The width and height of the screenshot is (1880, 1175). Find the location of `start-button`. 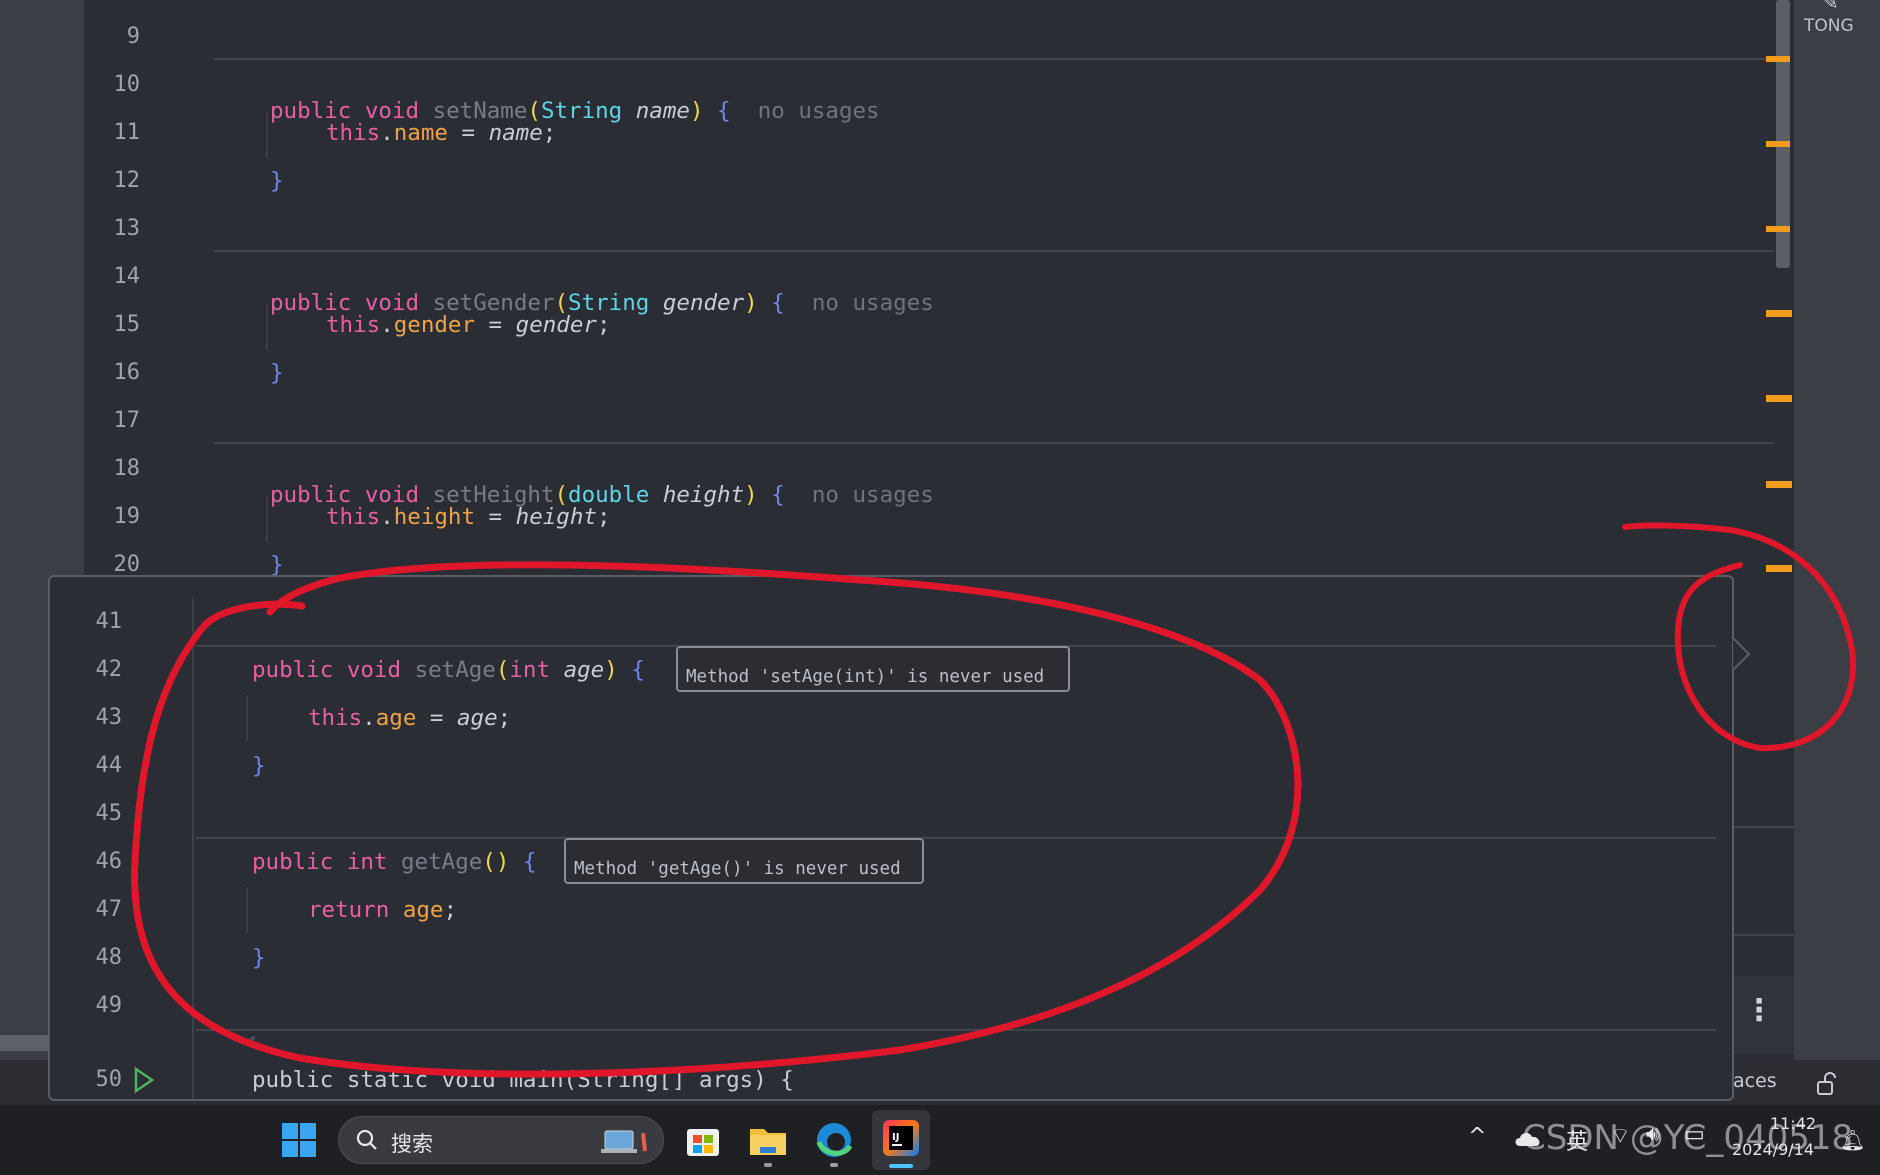

start-button is located at coordinates (299, 1140).